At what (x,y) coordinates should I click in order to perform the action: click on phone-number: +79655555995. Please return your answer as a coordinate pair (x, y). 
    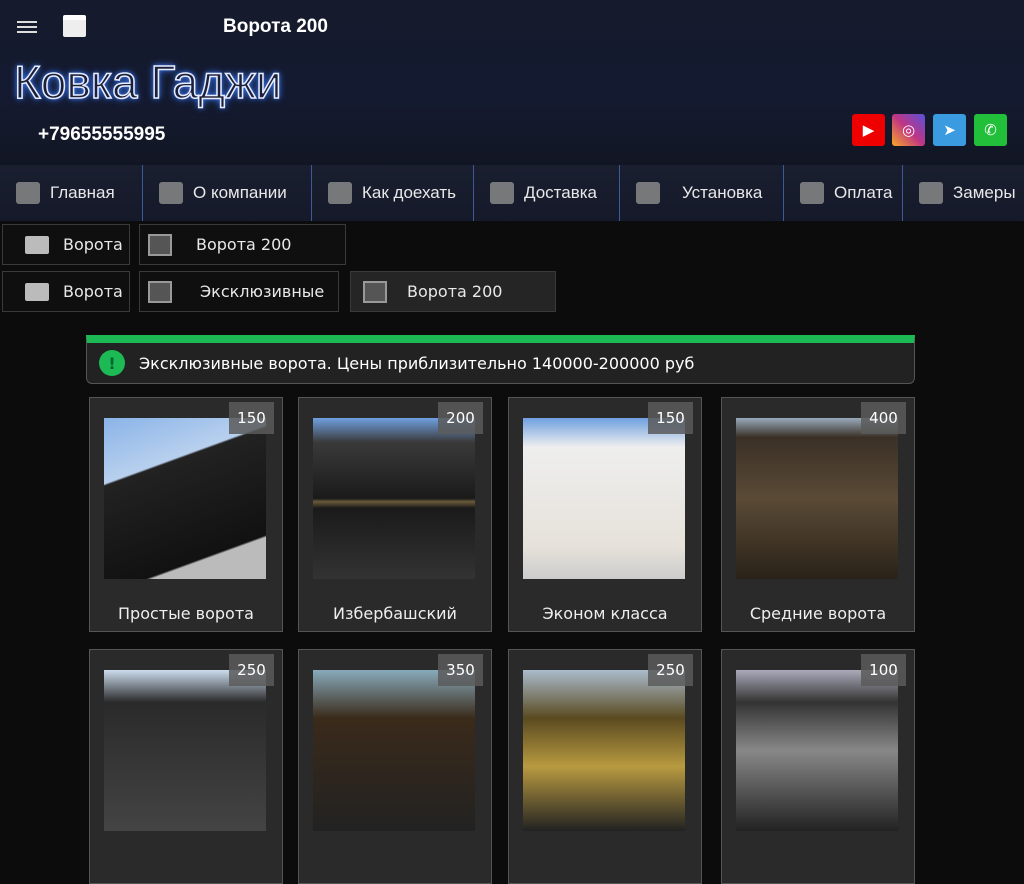
    Looking at the image, I should click on (101, 135).